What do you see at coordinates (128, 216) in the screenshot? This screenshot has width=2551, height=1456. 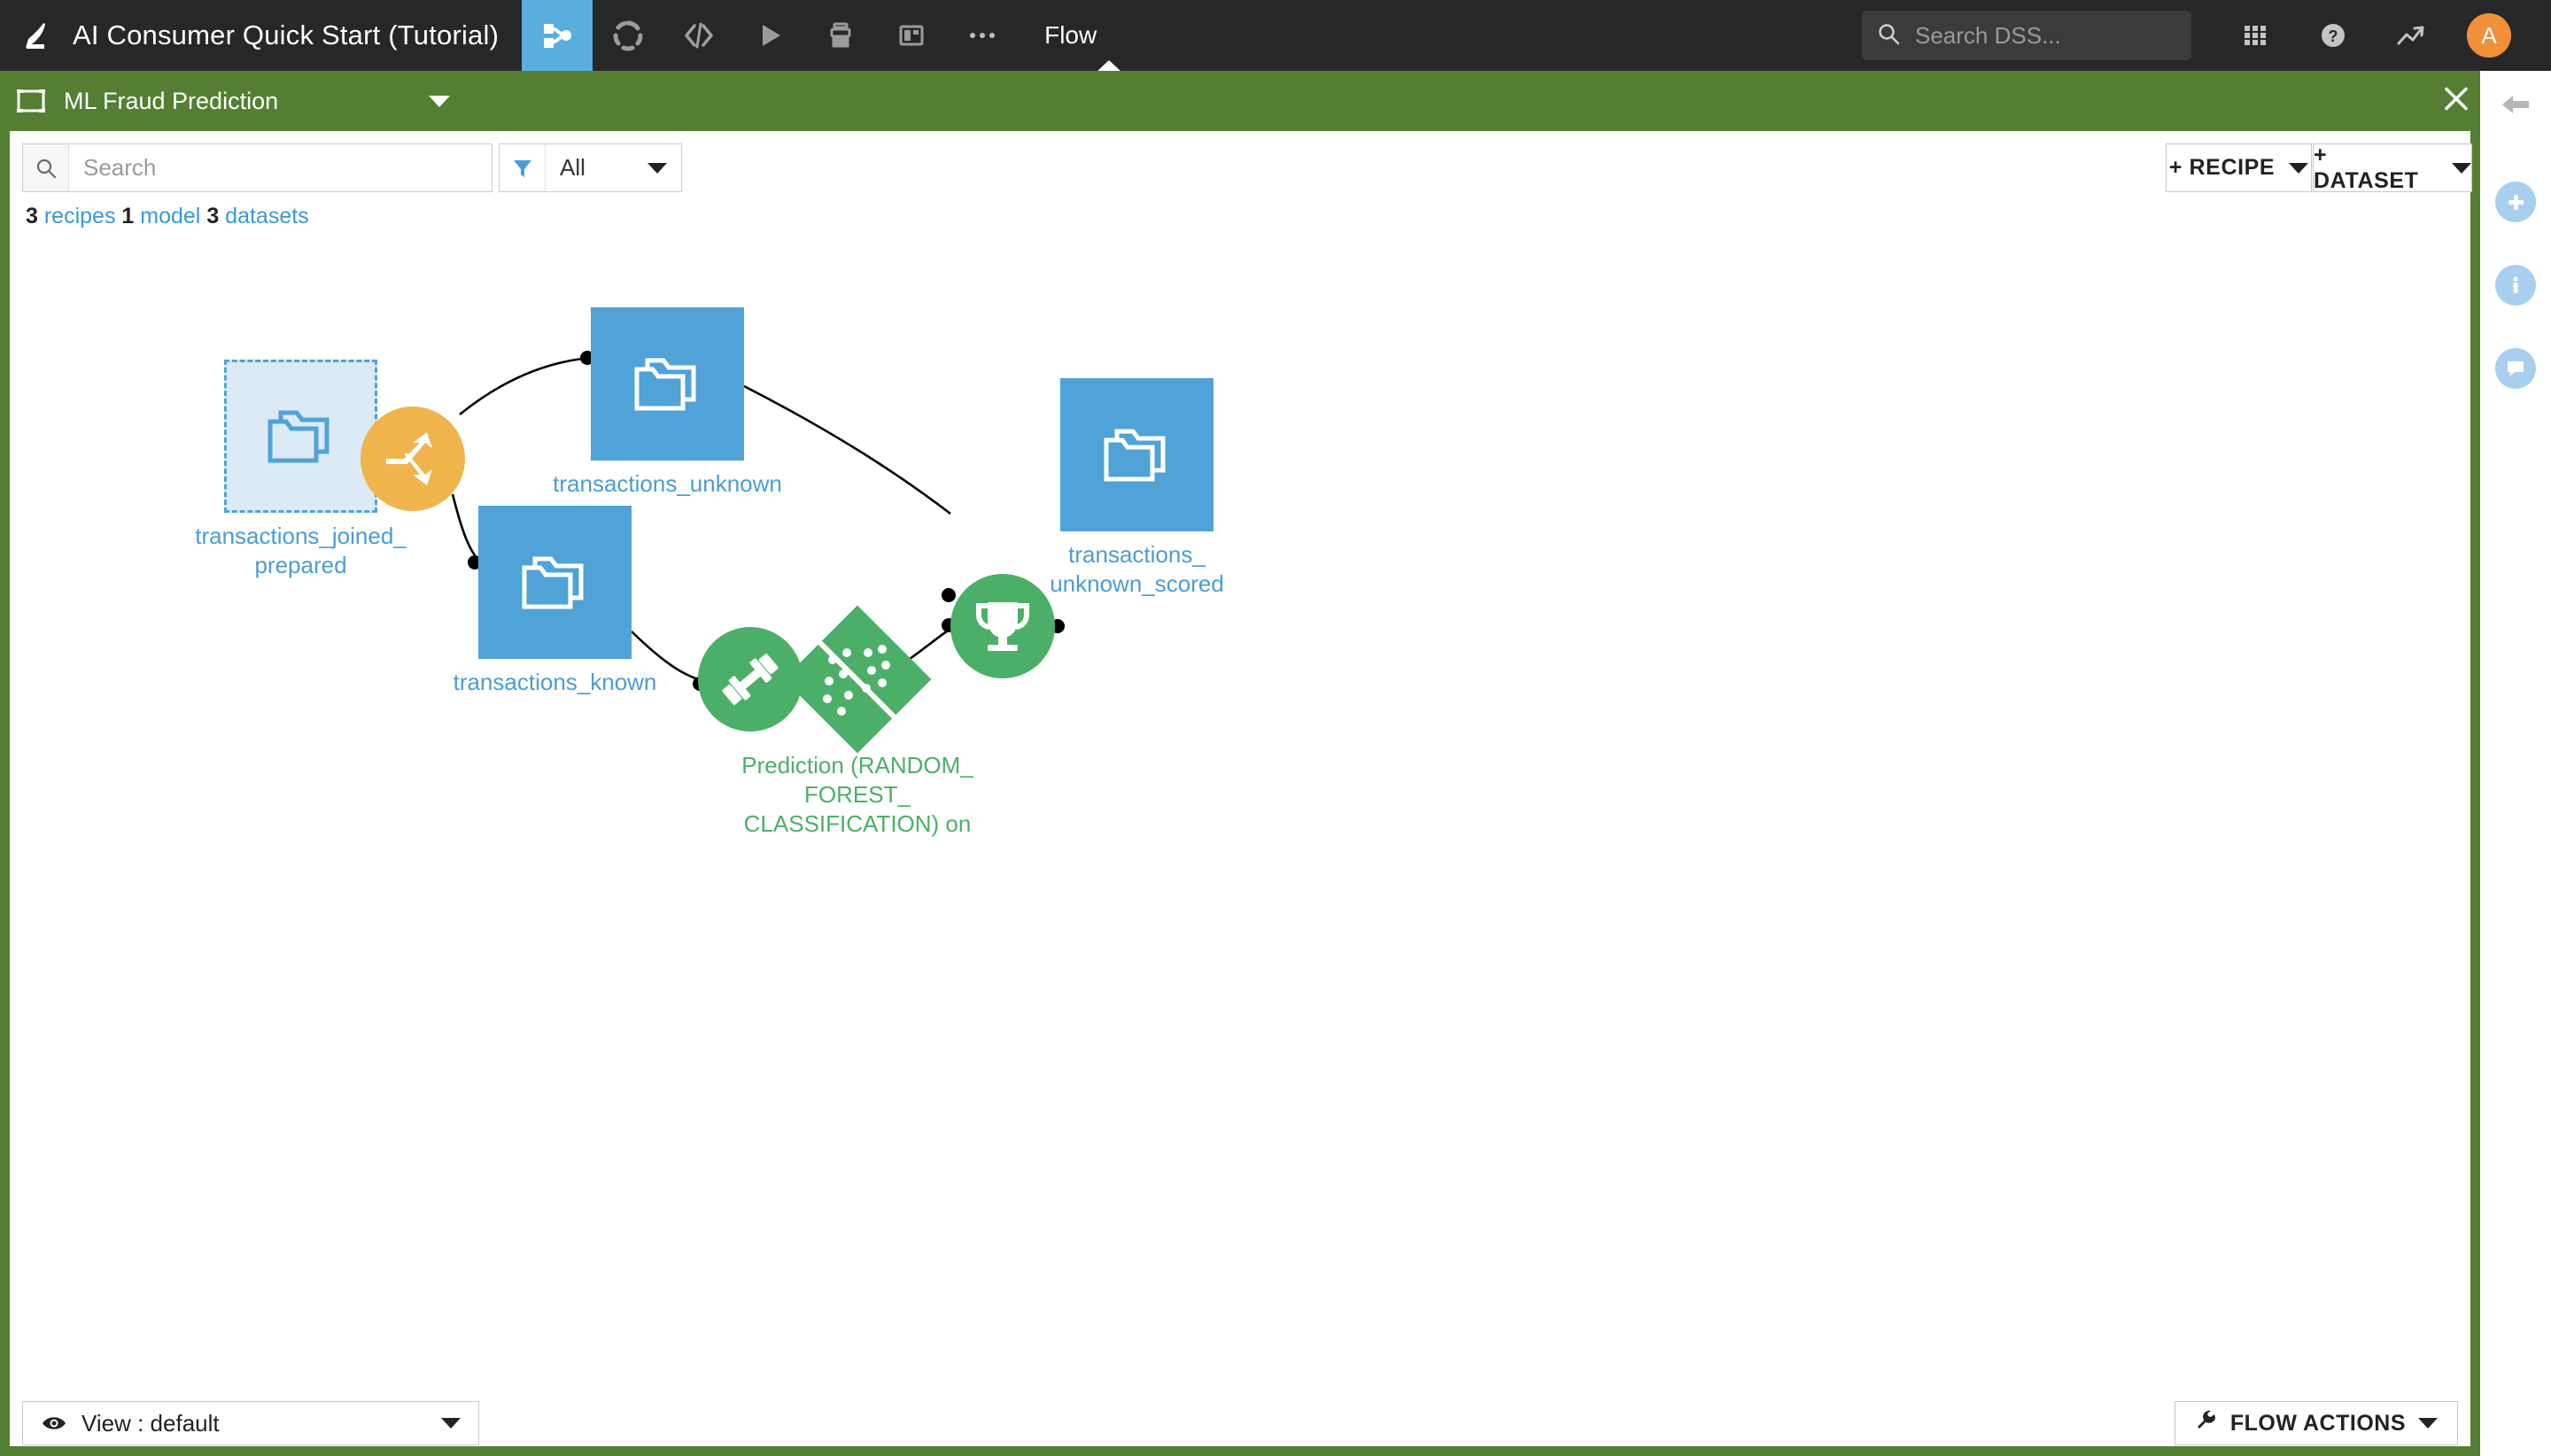 I see `count-model-number: 1` at bounding box center [128, 216].